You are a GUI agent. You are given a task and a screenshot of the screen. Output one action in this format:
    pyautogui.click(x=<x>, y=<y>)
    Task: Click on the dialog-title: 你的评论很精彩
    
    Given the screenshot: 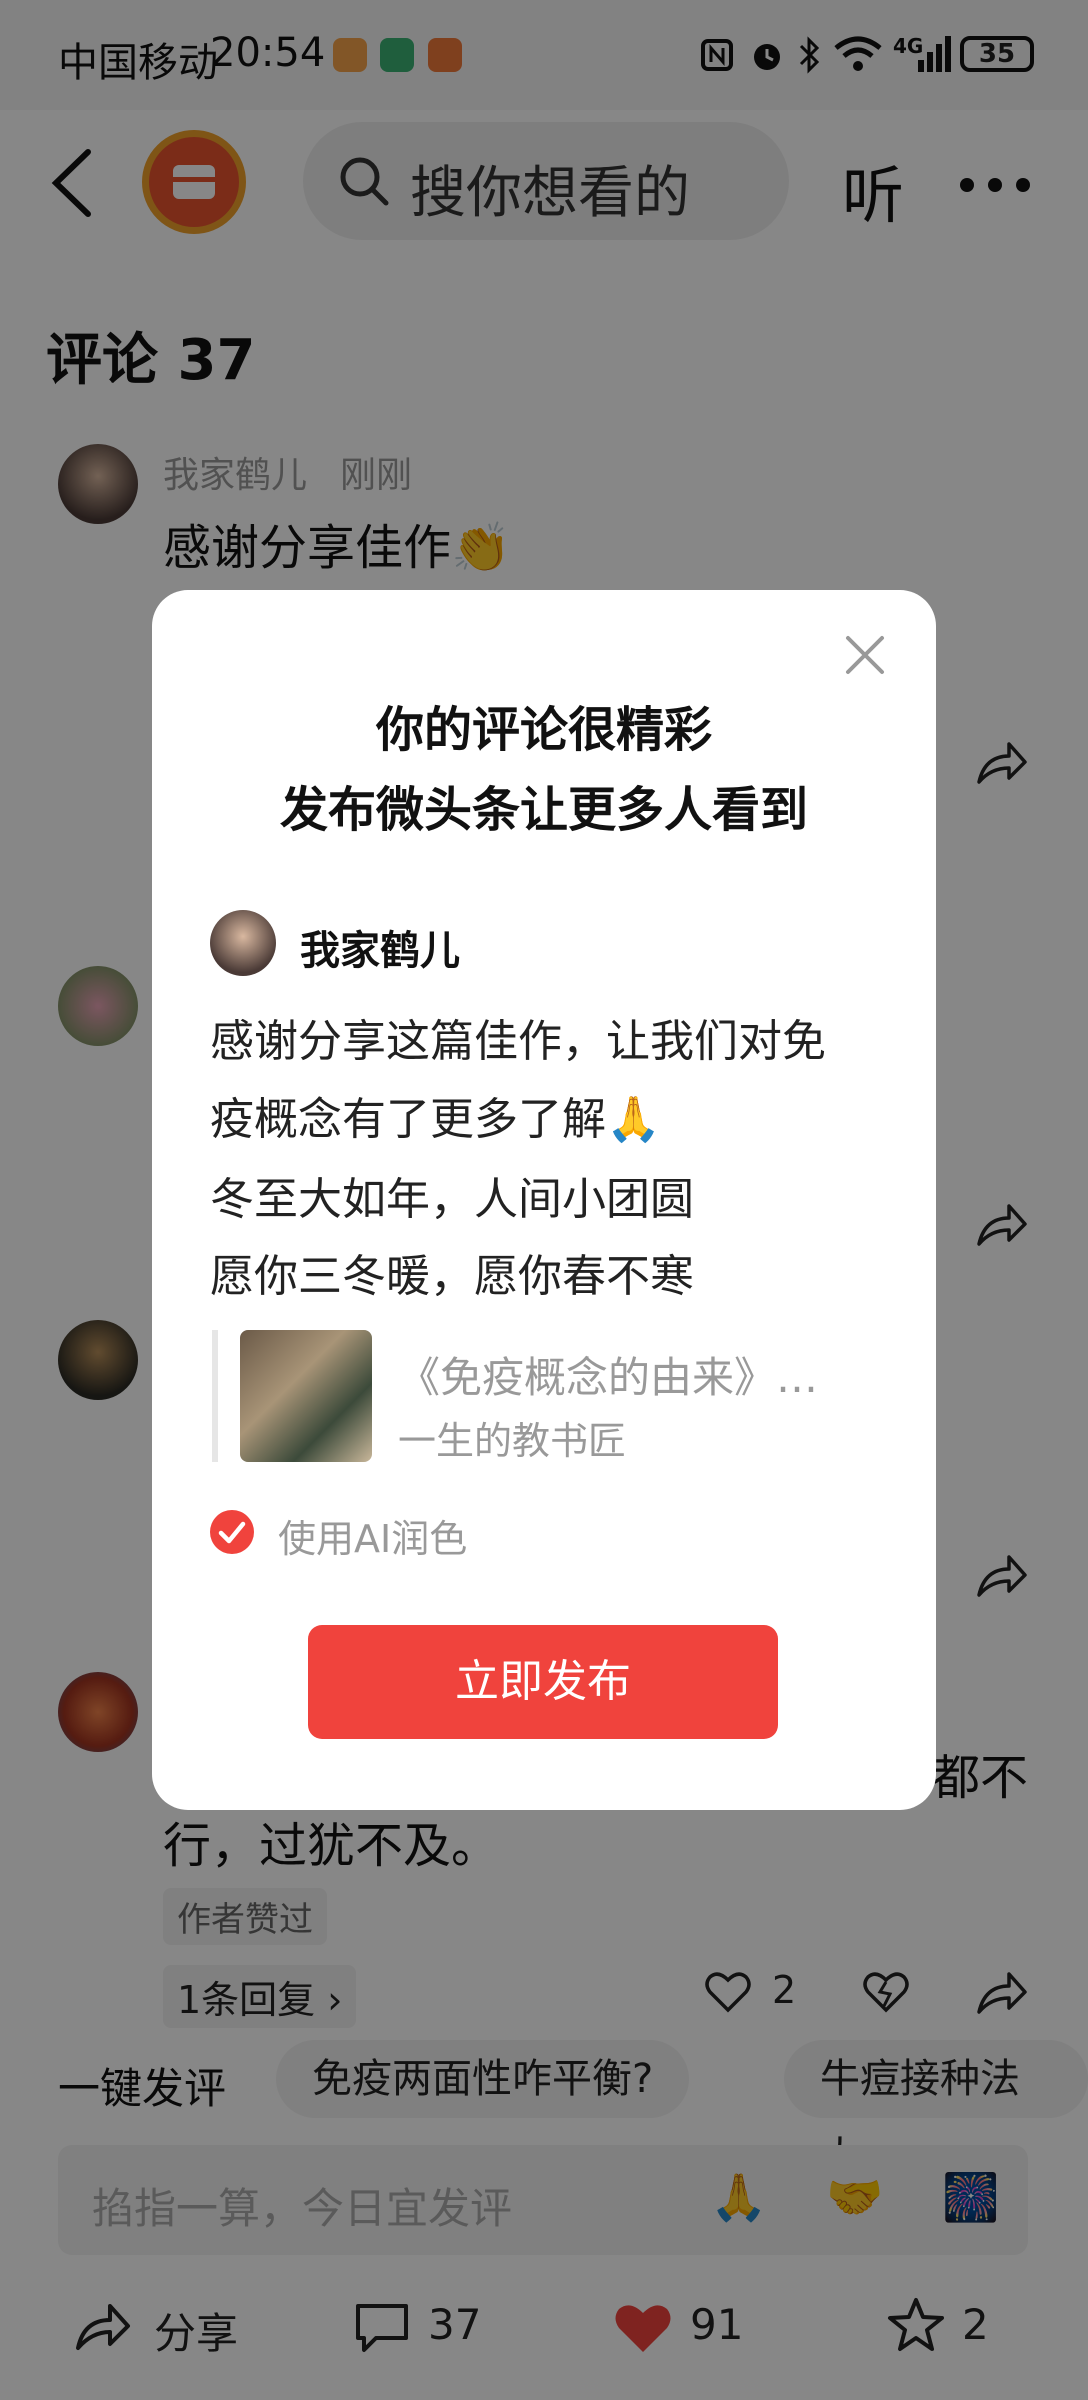 What is the action you would take?
    pyautogui.click(x=543, y=730)
    